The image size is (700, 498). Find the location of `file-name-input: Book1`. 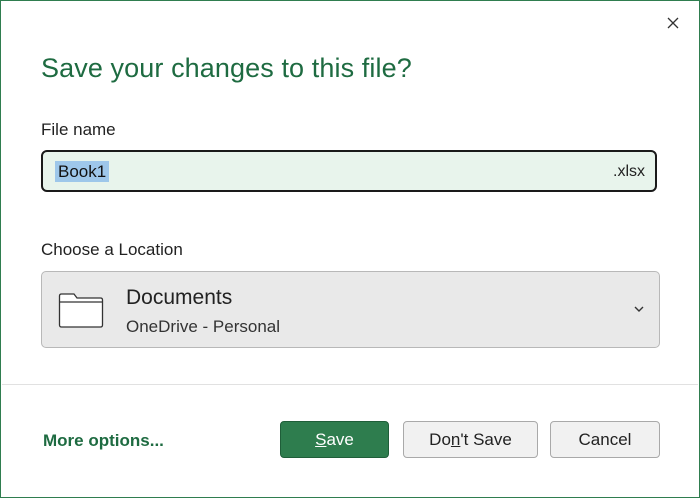

file-name-input: Book1 is located at coordinates (82, 171).